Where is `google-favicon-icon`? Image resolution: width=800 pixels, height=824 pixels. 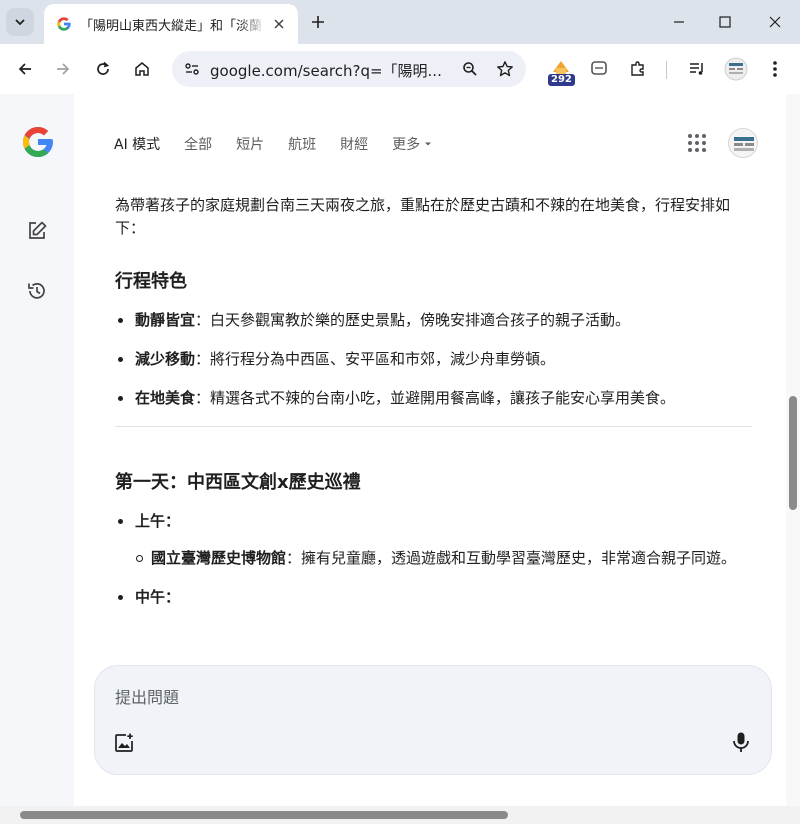
google-favicon-icon is located at coordinates (64, 24).